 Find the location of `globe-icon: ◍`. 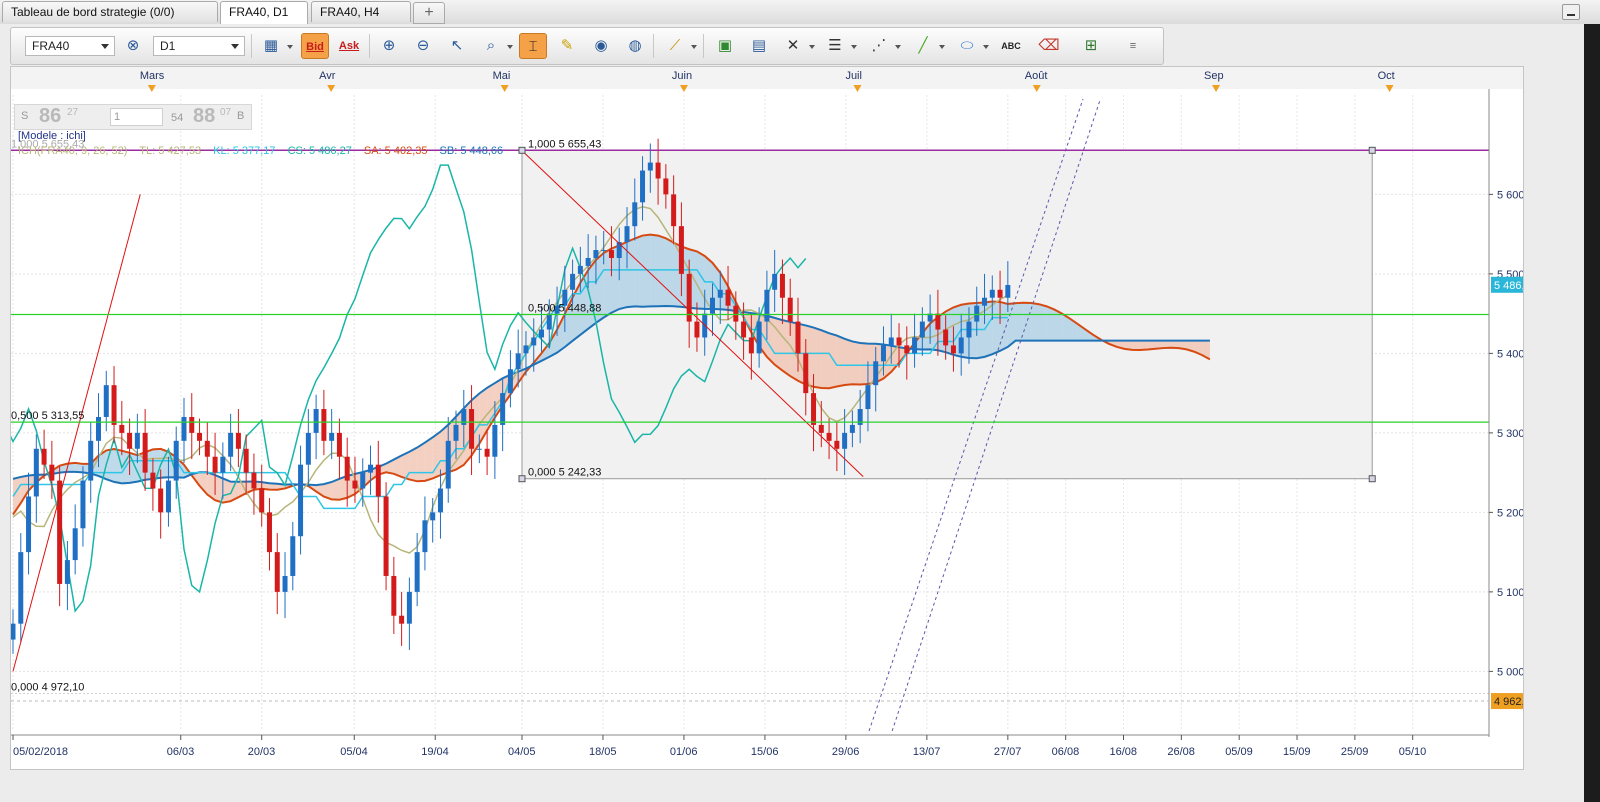

globe-icon: ◍ is located at coordinates (635, 46).